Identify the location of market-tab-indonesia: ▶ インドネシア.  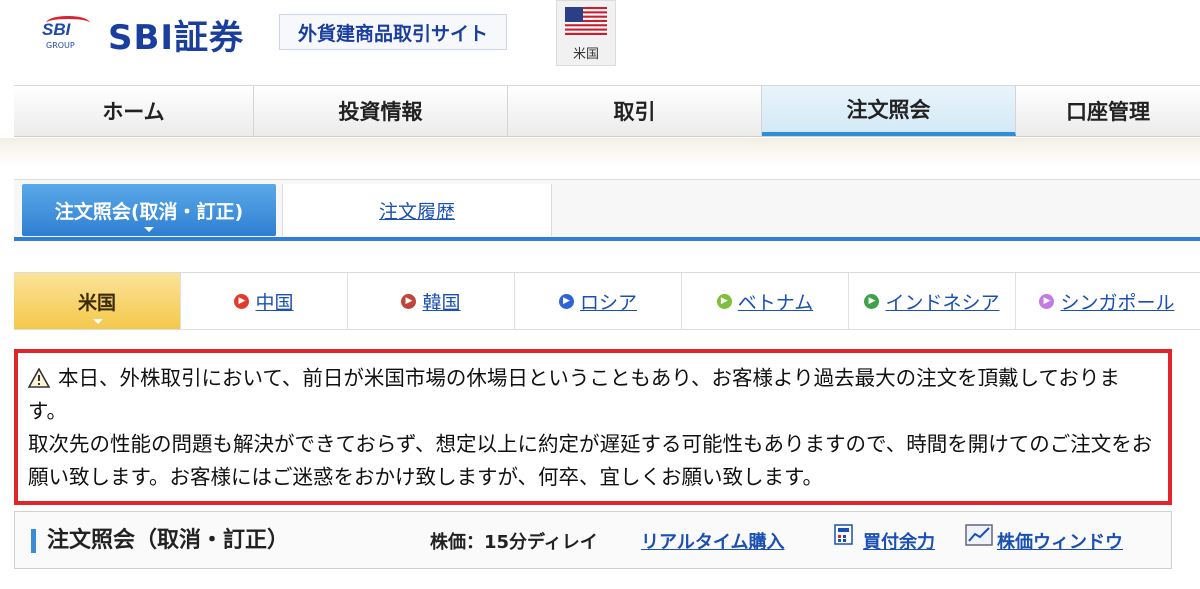
(932, 301).